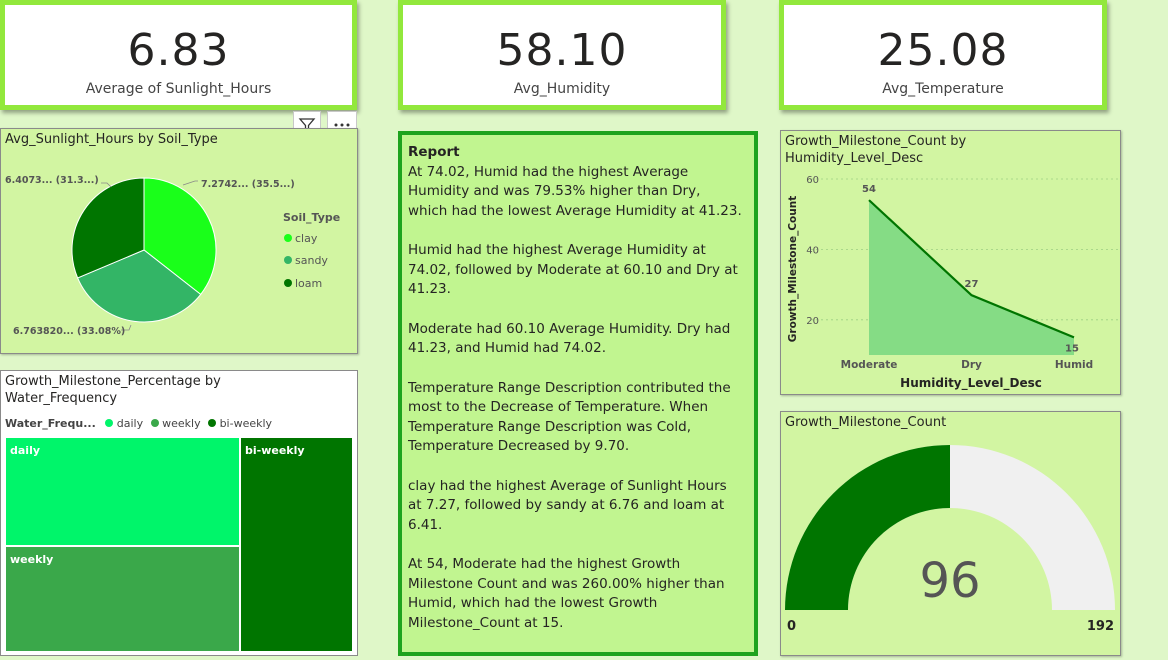 This screenshot has height=660, width=1168. Describe the element at coordinates (288, 238) in the screenshot. I see `legend-marker-clay` at that location.